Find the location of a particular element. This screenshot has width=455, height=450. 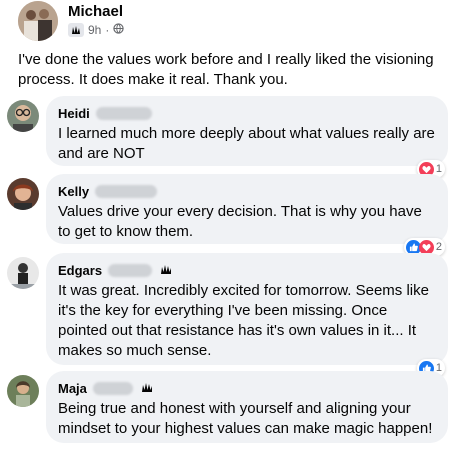

post-meta: 9h · is located at coordinates (96, 30).